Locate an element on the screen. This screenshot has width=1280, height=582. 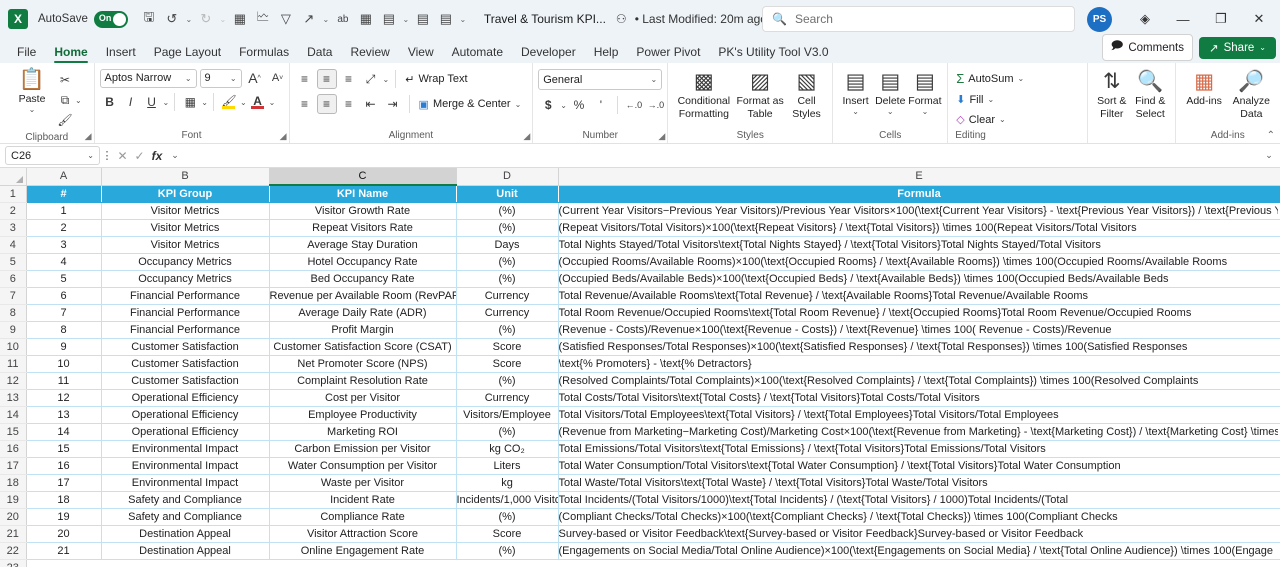
decrease-decimal-icon: →.0 is located at coordinates (656, 105).